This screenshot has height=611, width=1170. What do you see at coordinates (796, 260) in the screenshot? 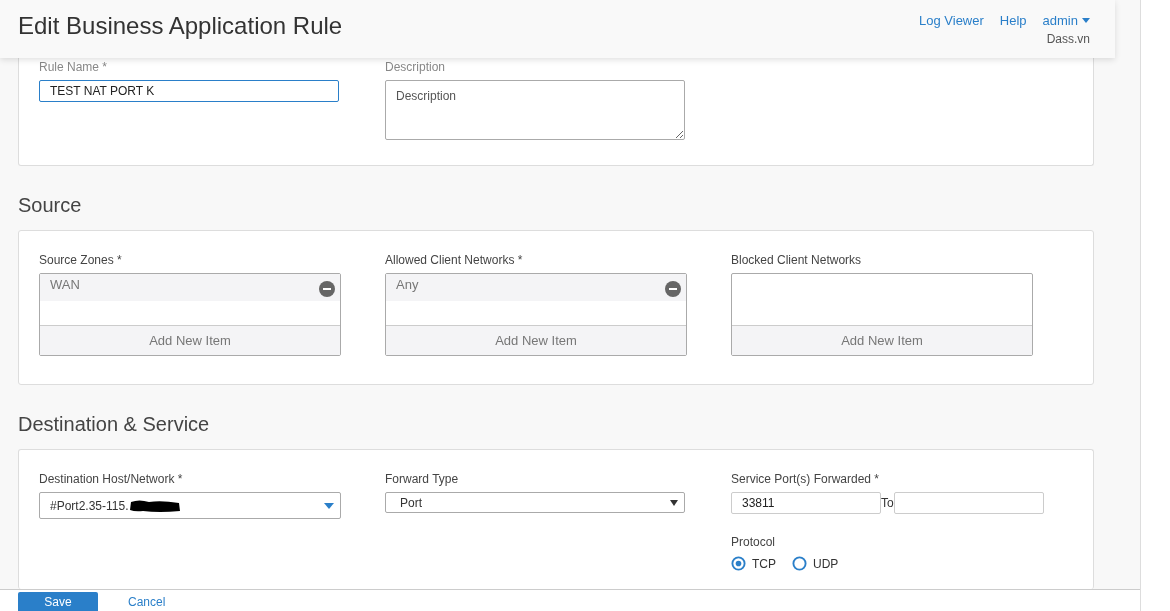
I see `field-label: Blocked Client Networks` at bounding box center [796, 260].